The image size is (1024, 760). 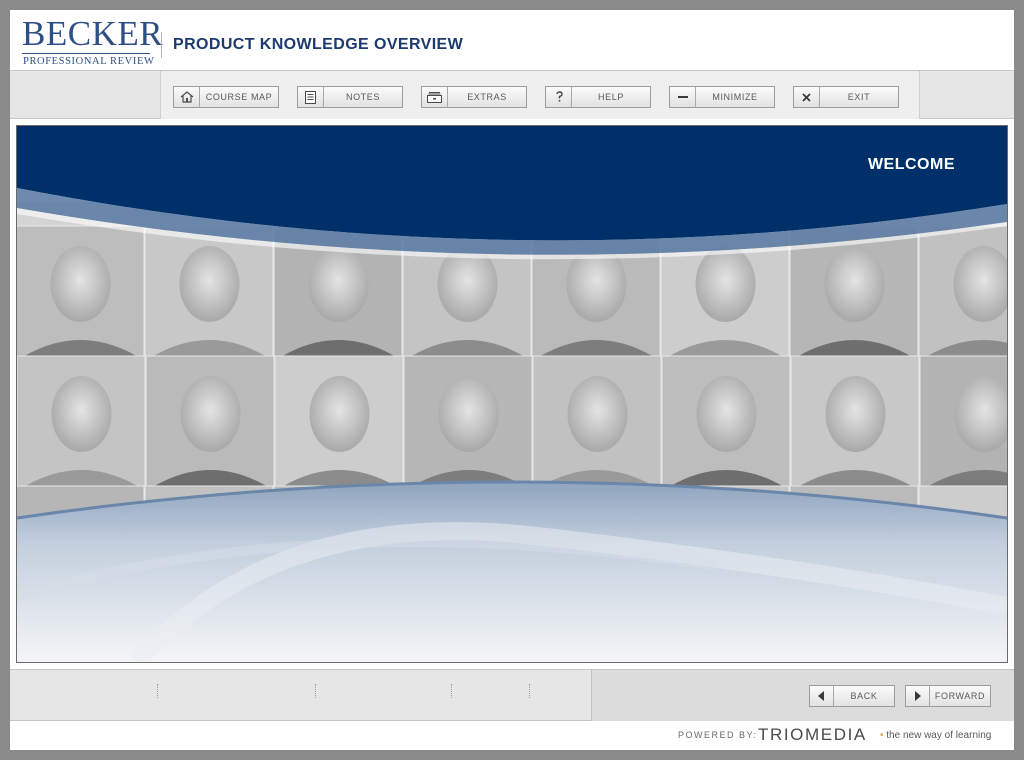 I want to click on bottom-bar: BACK FORWARD, so click(x=512, y=695).